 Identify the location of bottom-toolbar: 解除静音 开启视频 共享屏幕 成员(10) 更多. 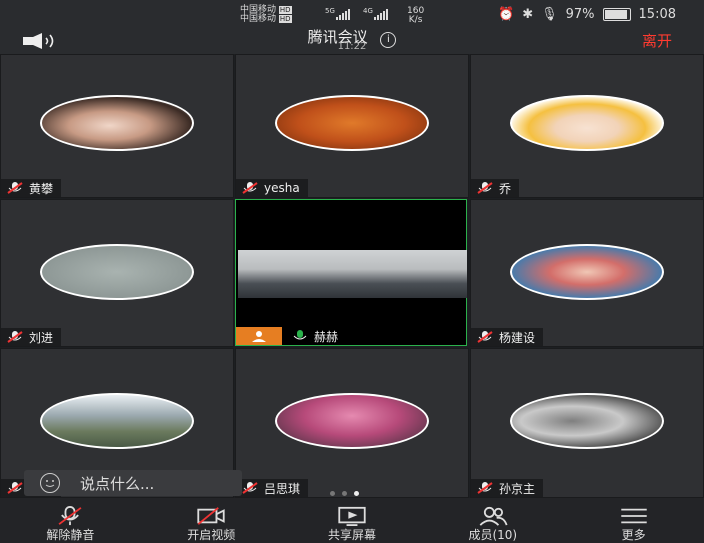
(352, 520).